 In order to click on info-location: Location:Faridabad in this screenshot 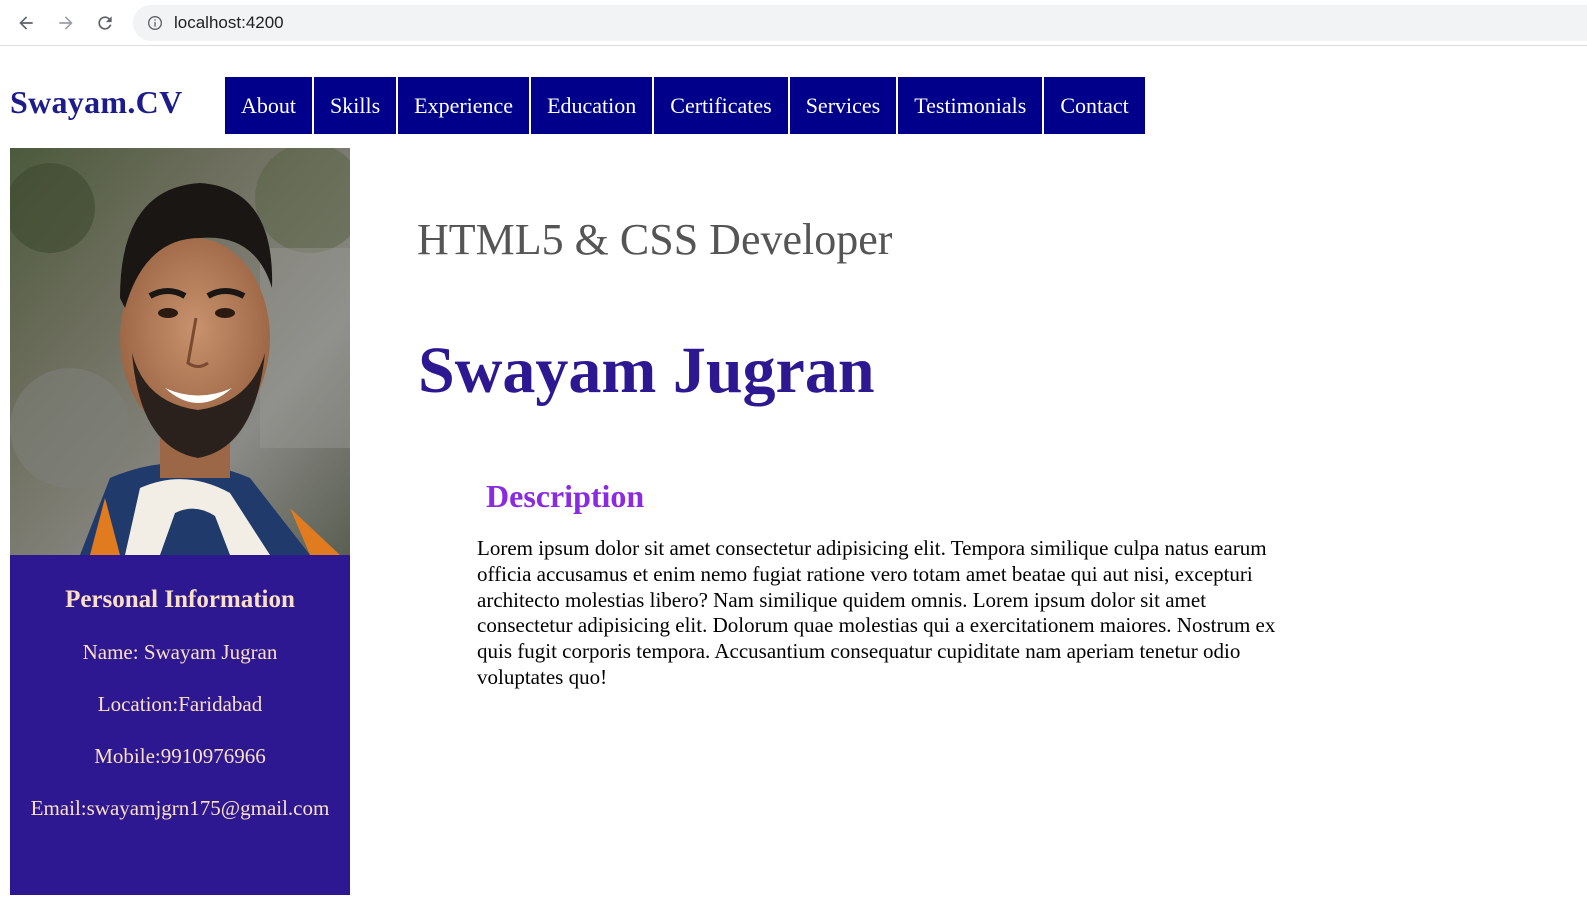, I will do `click(180, 704)`.